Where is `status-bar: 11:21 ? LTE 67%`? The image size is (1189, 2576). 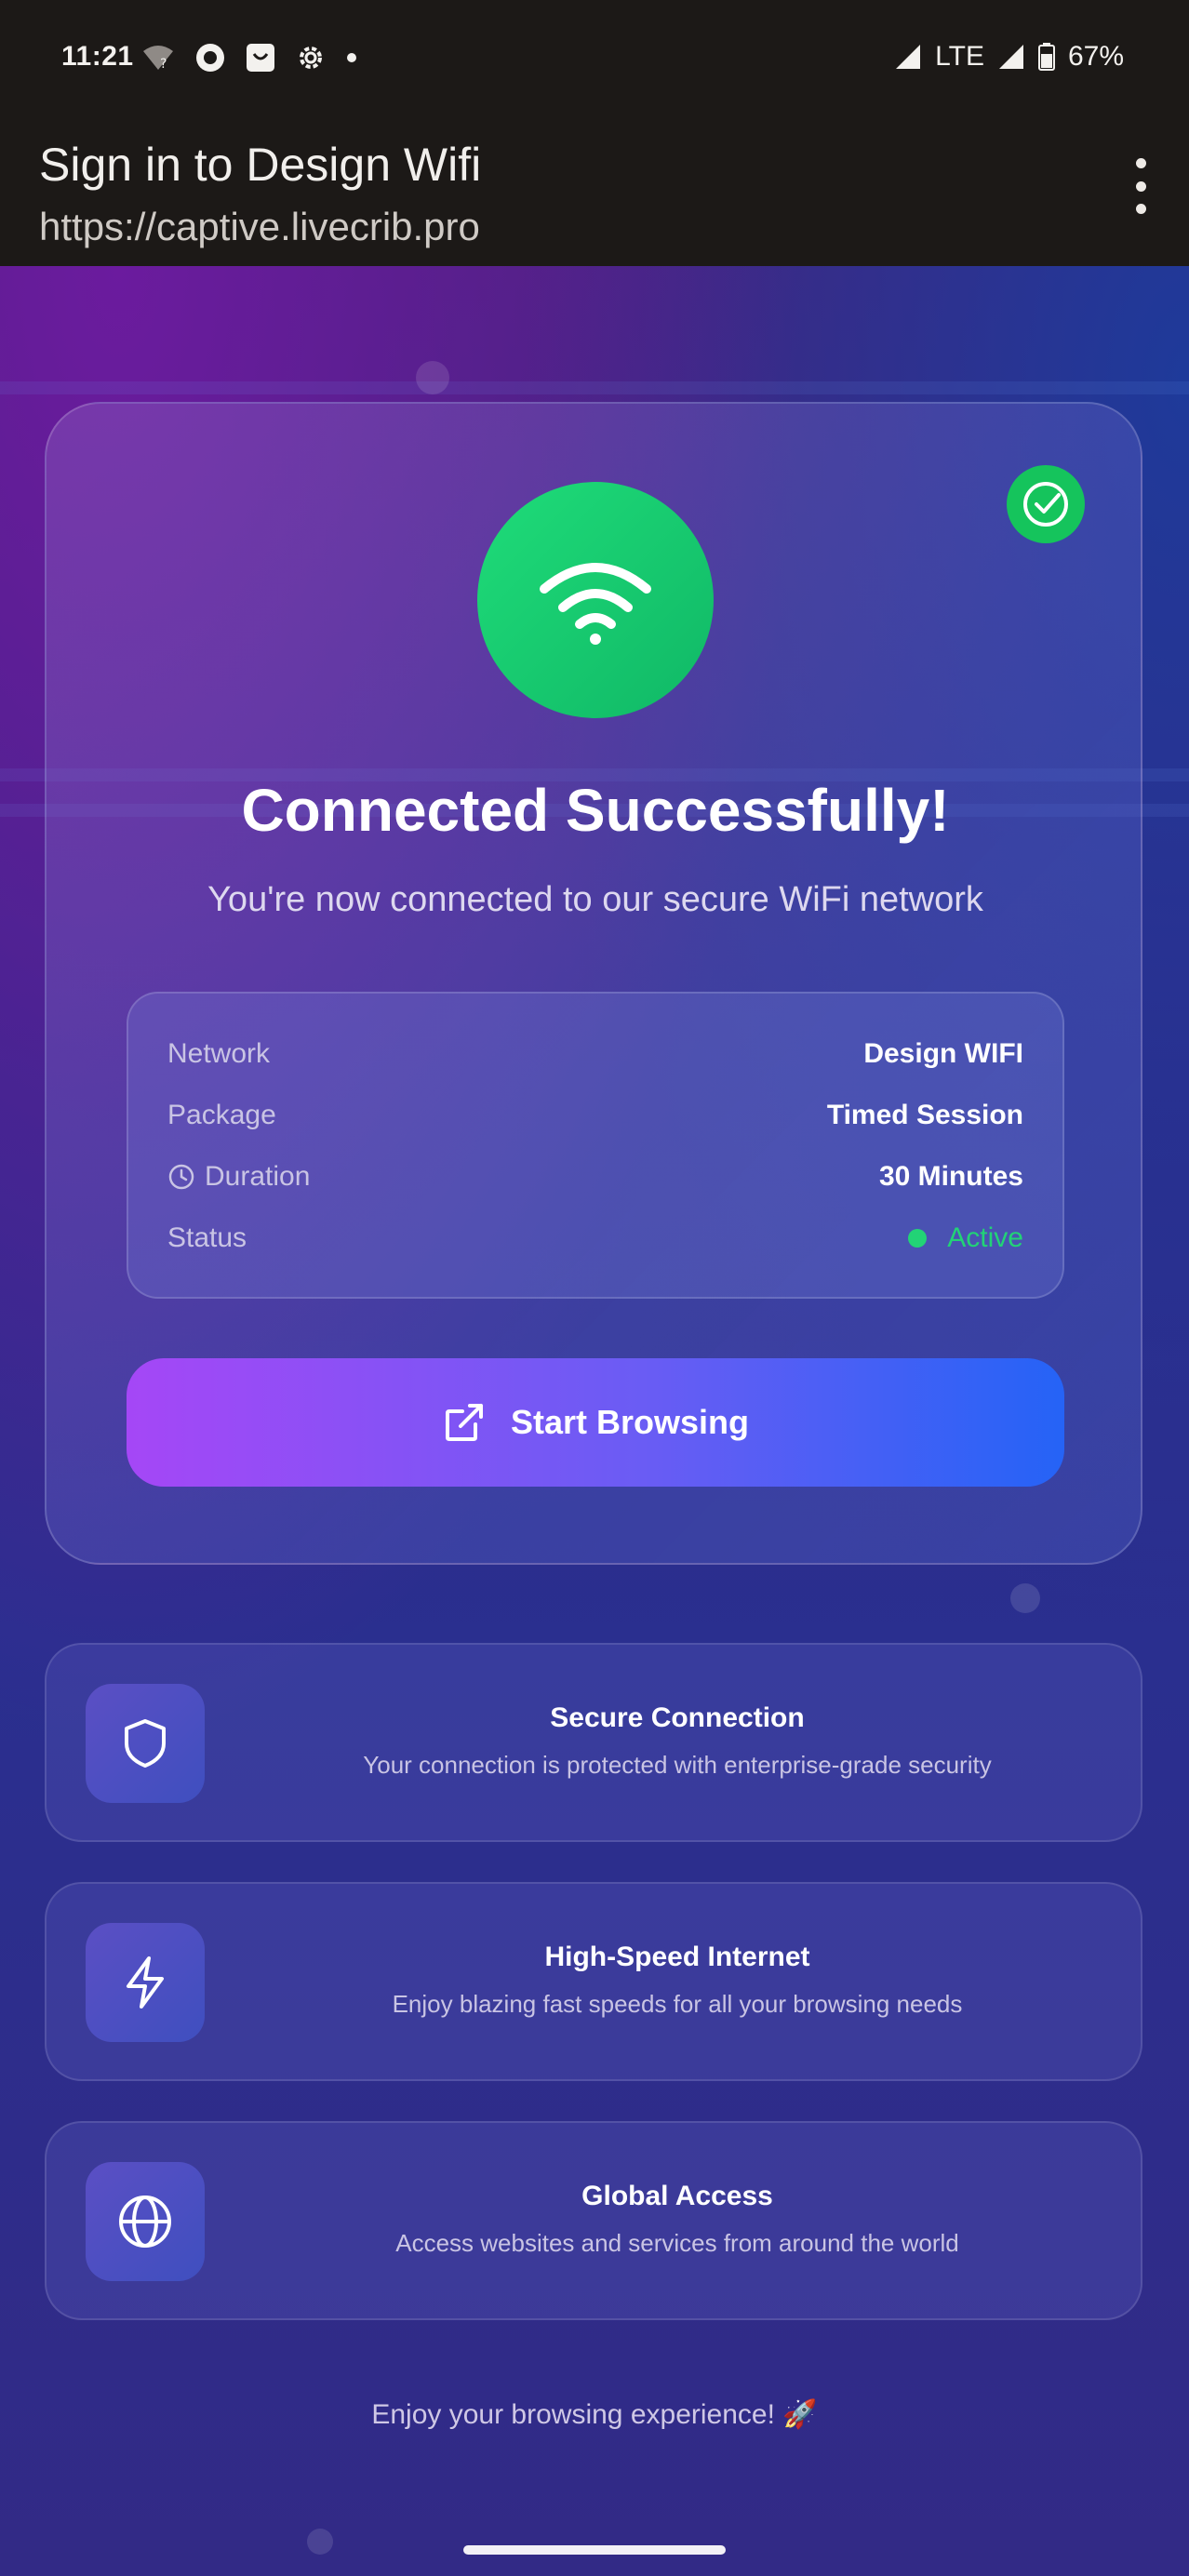
status-bar: 11:21 ? LTE 67% is located at coordinates (594, 59).